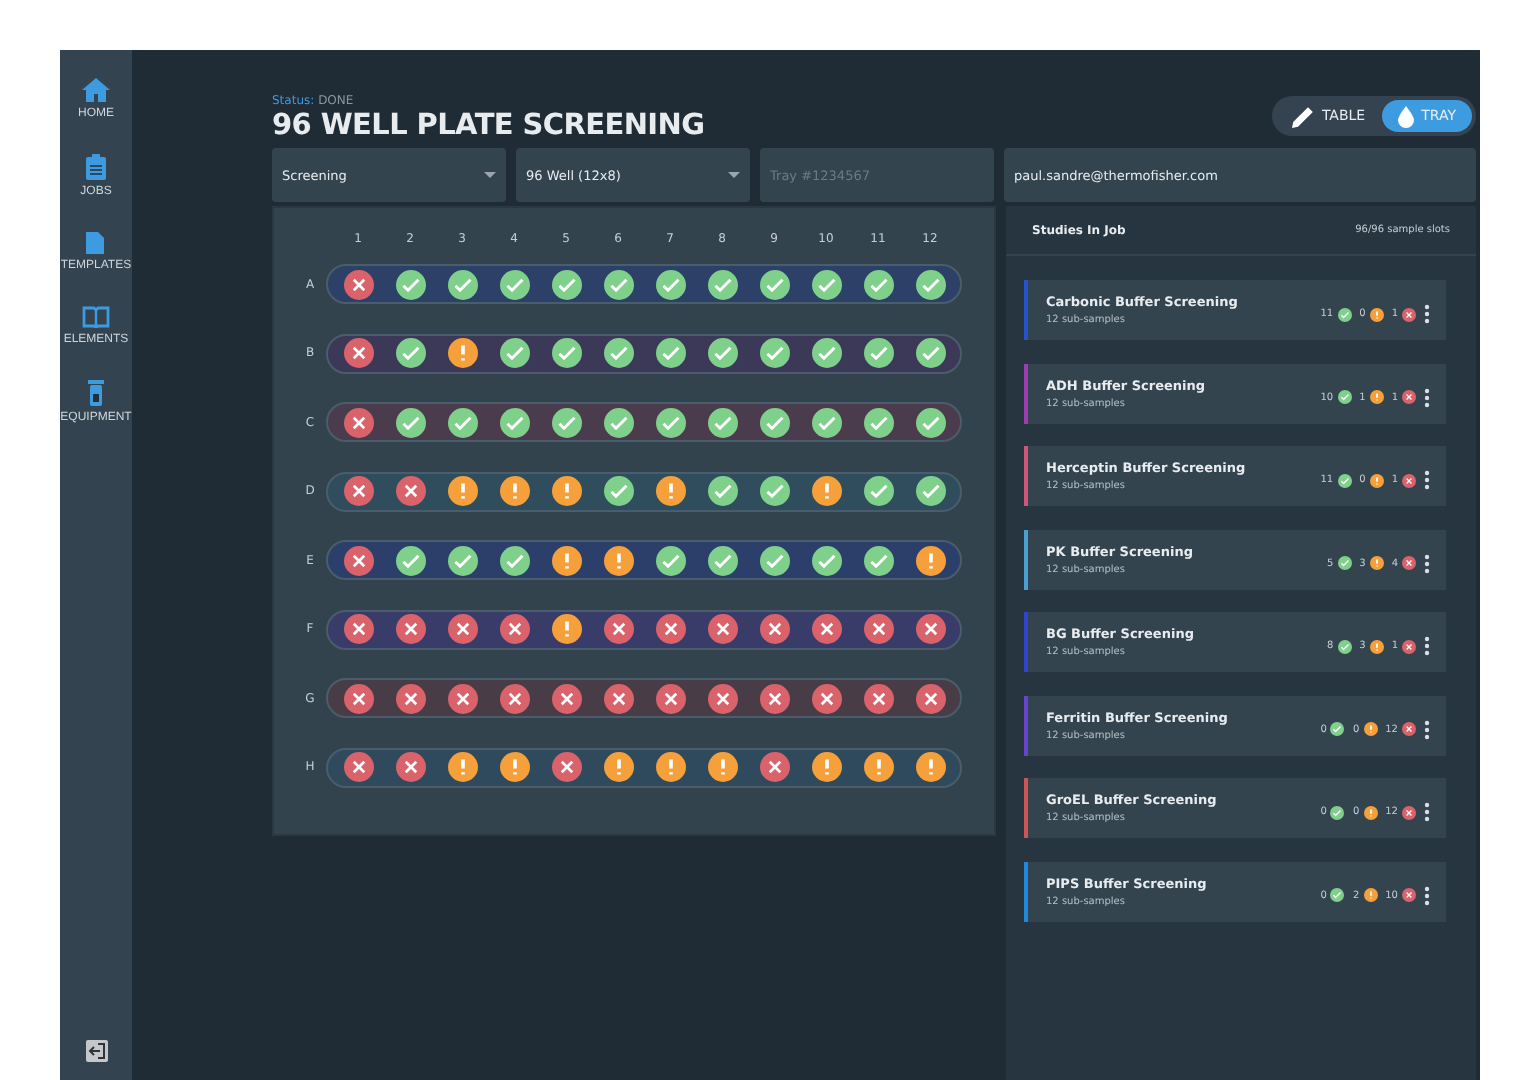  I want to click on book-icon, so click(96, 317).